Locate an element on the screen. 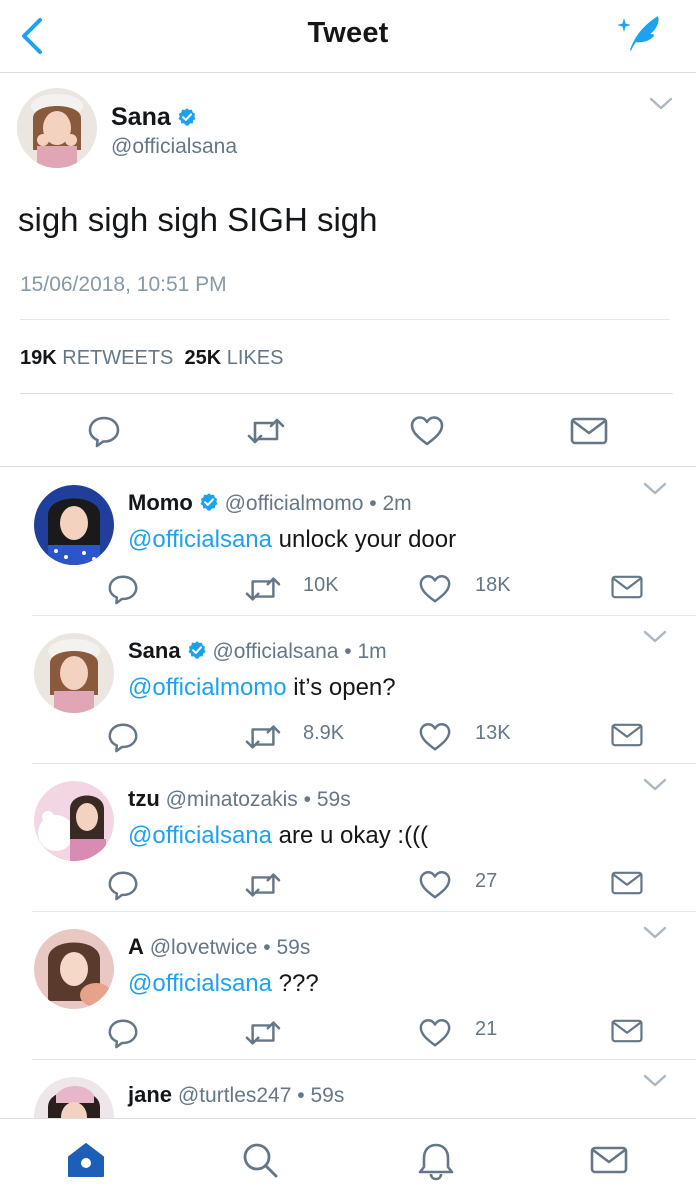  compose-tweet-icon is located at coordinates (638, 33).